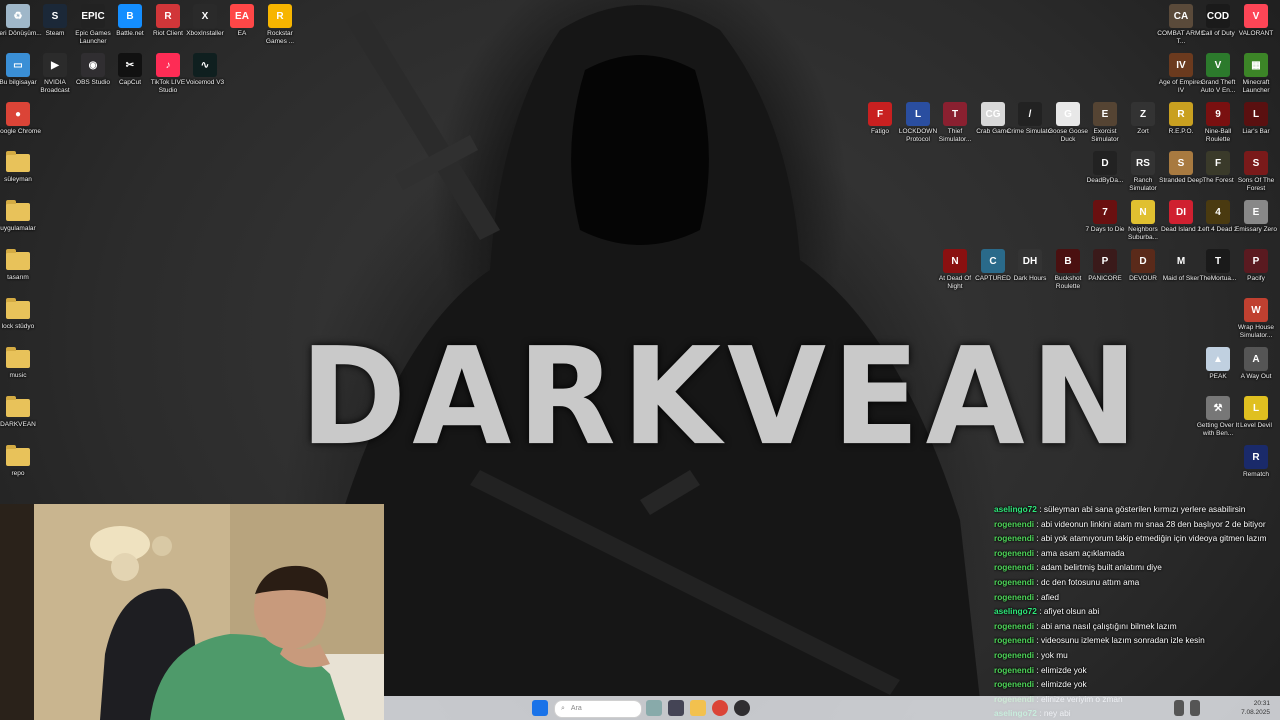 The height and width of the screenshot is (720, 1280). What do you see at coordinates (21, 119) in the screenshot?
I see `desktop-shortcut: ● Google Chrome` at bounding box center [21, 119].